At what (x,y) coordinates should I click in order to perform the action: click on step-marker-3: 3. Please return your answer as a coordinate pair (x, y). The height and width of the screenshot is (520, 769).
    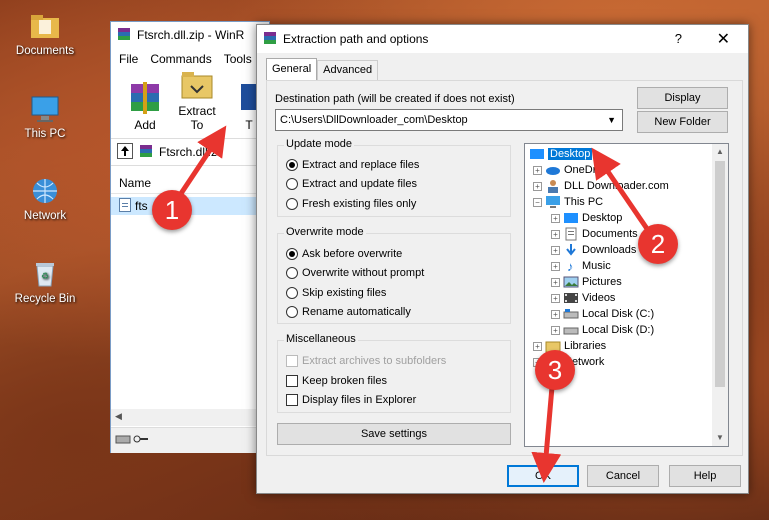
    Looking at the image, I should click on (555, 370).